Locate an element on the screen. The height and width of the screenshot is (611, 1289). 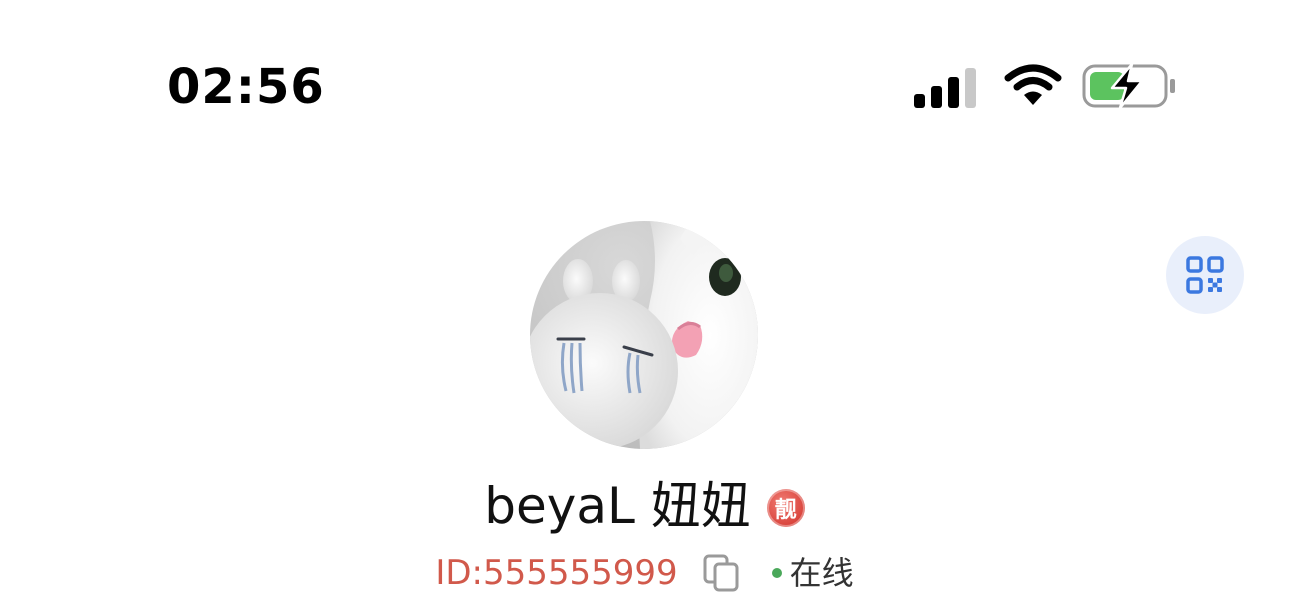
qr-code-icon is located at coordinates (1205, 275).